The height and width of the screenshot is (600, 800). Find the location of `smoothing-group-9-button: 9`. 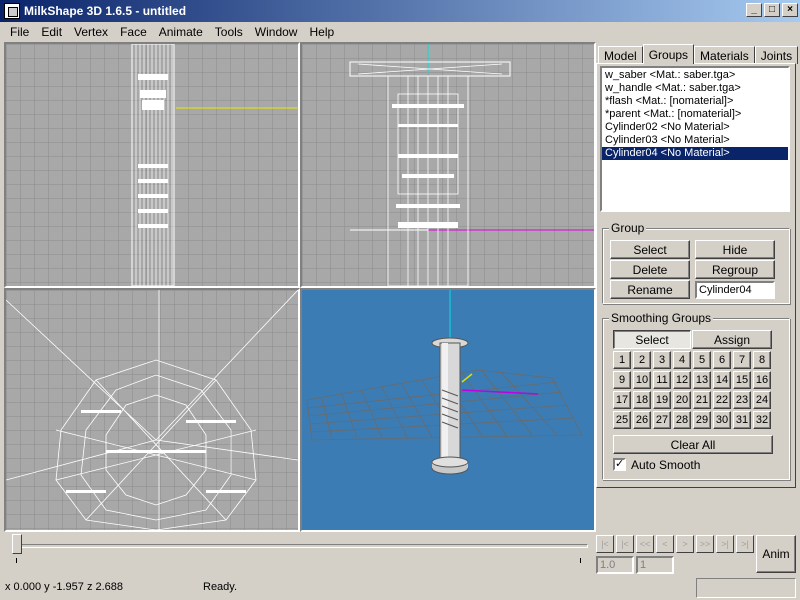

smoothing-group-9-button: 9 is located at coordinates (622, 380).